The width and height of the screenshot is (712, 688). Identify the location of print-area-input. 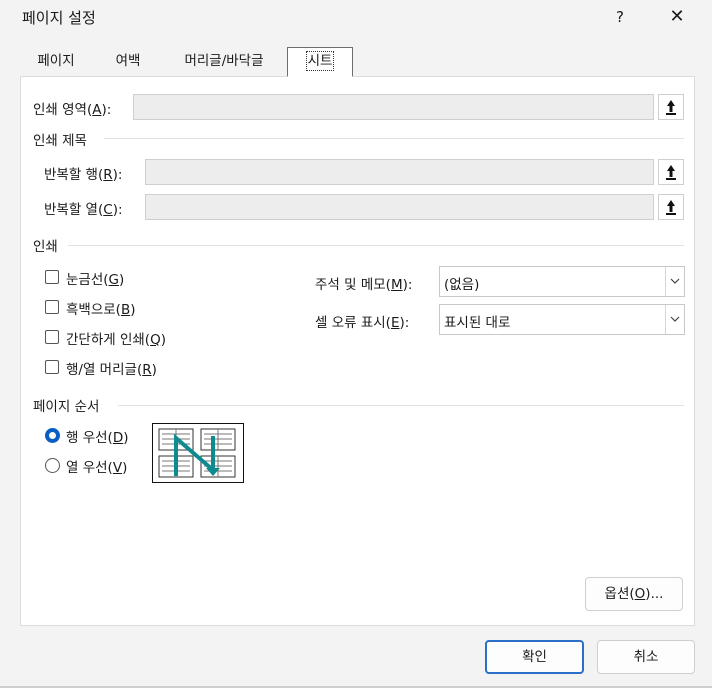
(393, 107).